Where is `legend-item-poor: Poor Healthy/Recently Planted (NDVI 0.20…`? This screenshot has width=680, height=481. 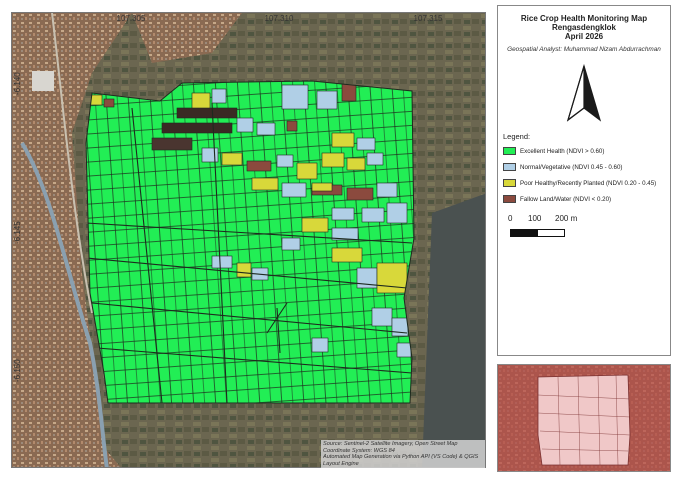 legend-item-poor: Poor Healthy/Recently Planted (NDVI 0.20… is located at coordinates (579, 183).